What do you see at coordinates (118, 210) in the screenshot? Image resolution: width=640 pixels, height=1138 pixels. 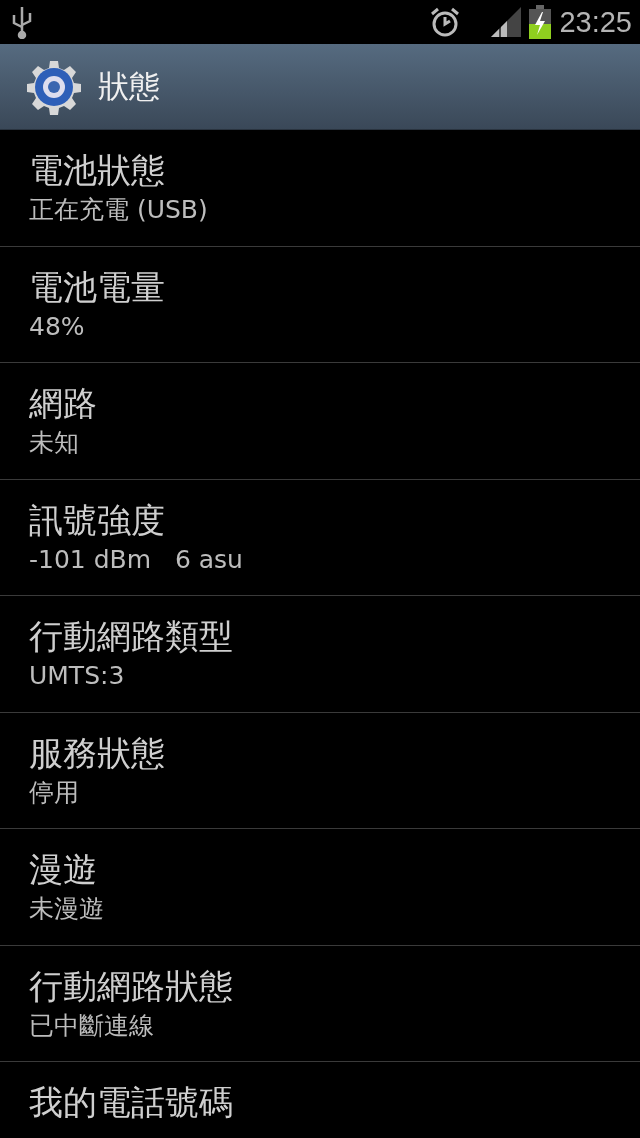 I see `setting-value: 正在充電 (USB)` at bounding box center [118, 210].